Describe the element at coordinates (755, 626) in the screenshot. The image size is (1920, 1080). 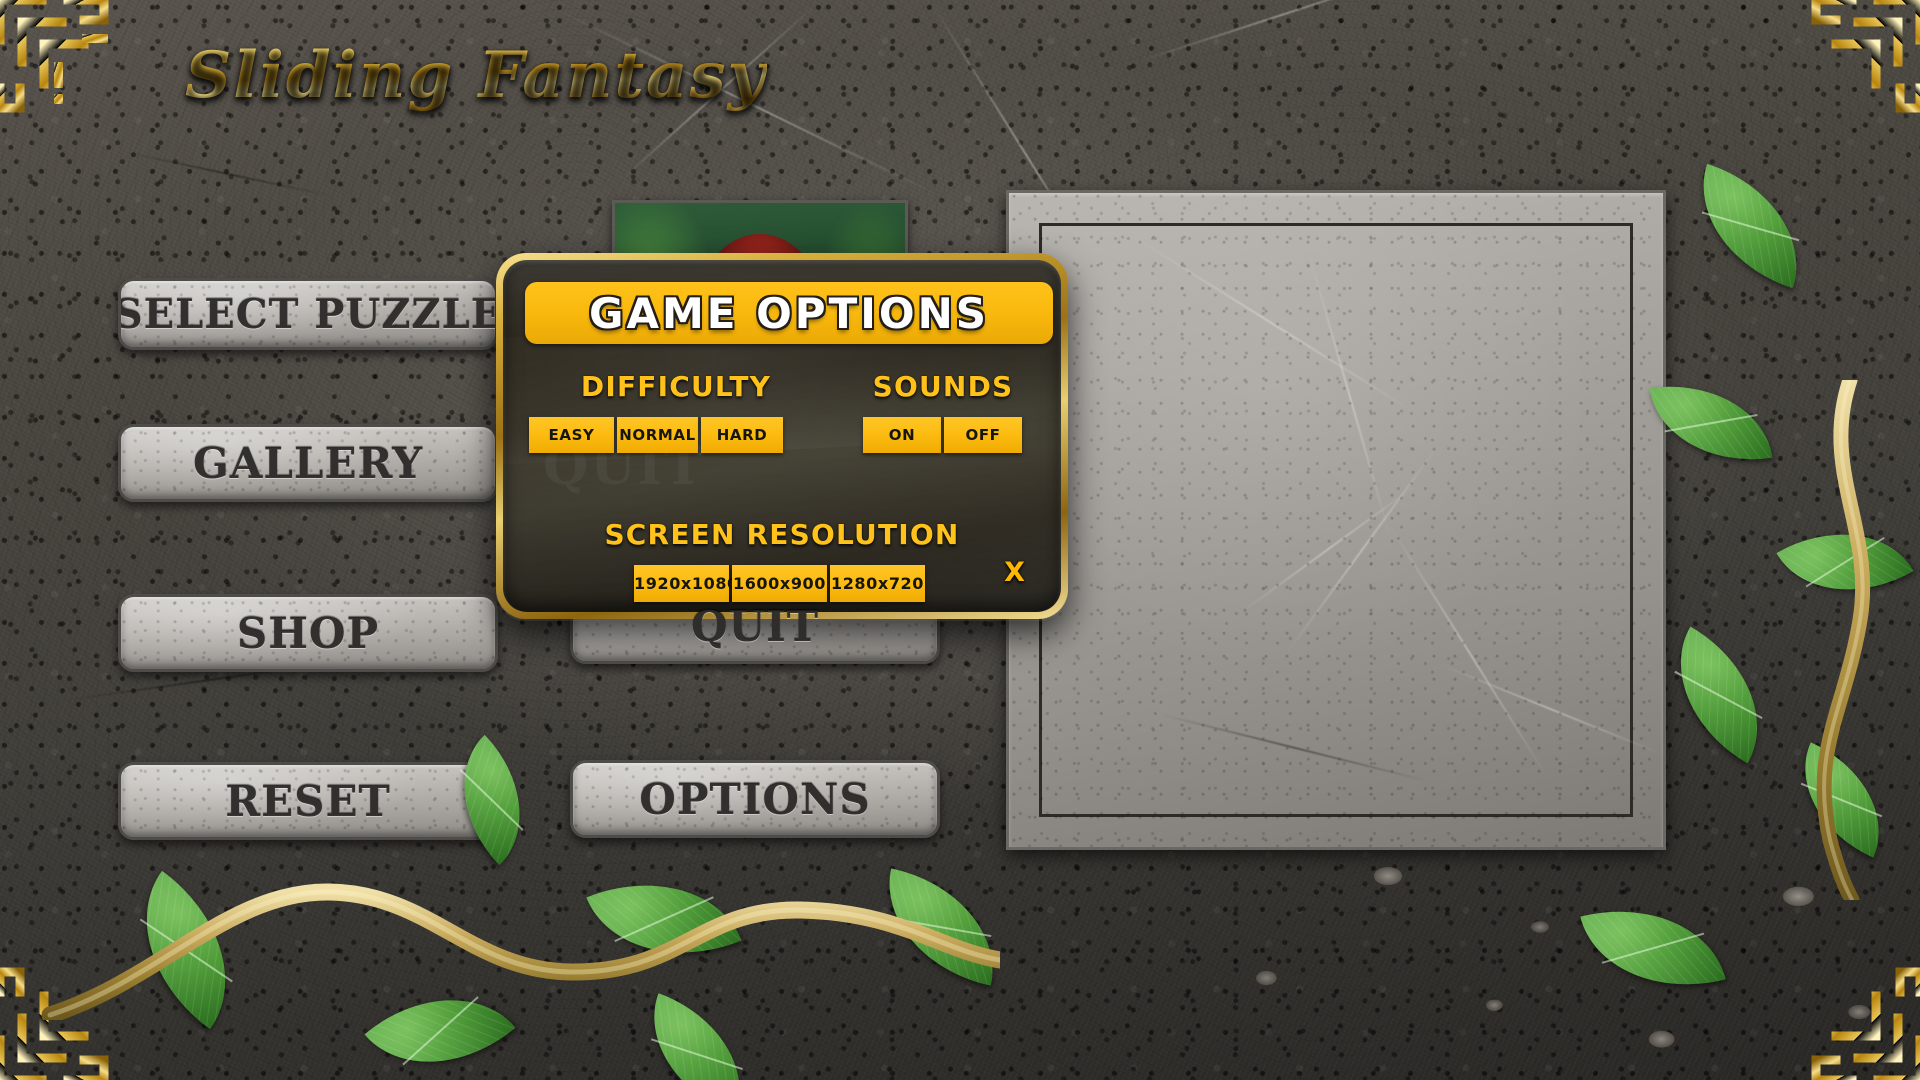
I see `menu-label: QUIT` at that location.